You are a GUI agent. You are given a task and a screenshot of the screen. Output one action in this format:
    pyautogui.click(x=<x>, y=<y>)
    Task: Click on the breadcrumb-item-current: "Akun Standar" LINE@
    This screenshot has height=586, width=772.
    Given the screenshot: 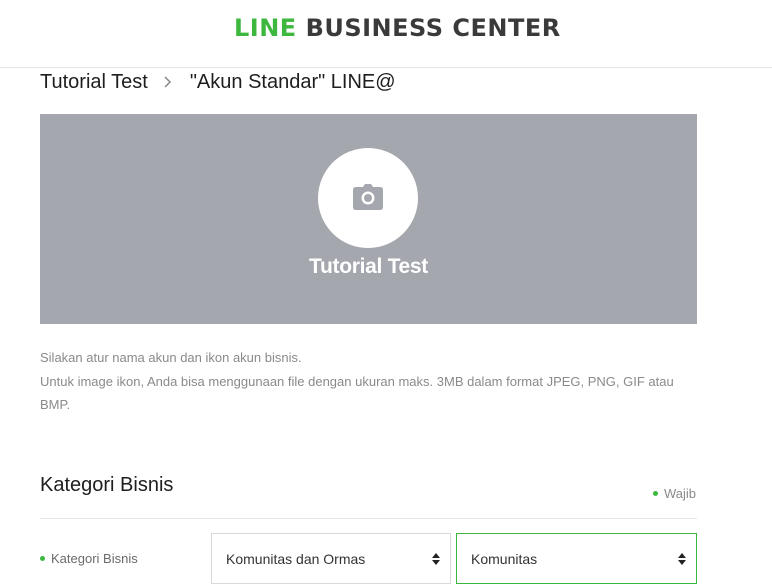 What is the action you would take?
    pyautogui.click(x=292, y=81)
    